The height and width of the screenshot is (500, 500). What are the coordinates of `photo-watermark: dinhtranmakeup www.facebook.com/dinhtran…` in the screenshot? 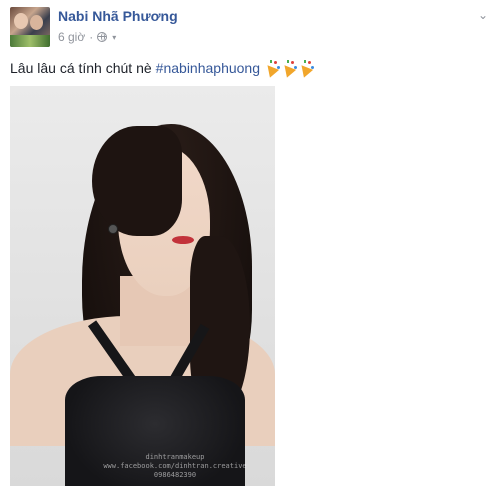 It's located at (175, 466).